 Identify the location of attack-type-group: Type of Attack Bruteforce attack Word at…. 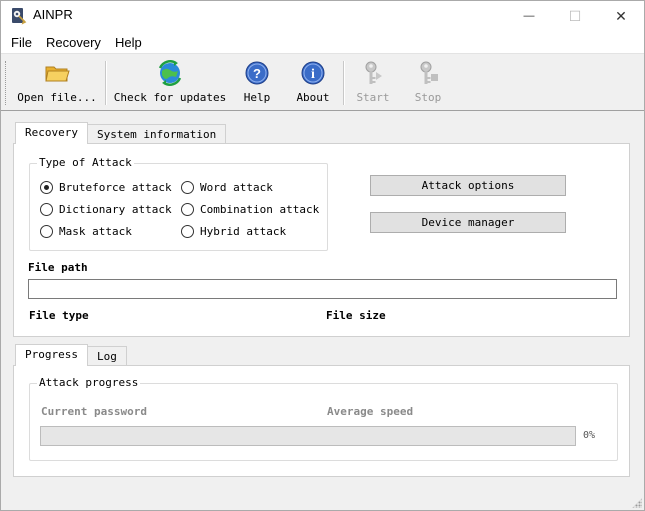
(178, 203).